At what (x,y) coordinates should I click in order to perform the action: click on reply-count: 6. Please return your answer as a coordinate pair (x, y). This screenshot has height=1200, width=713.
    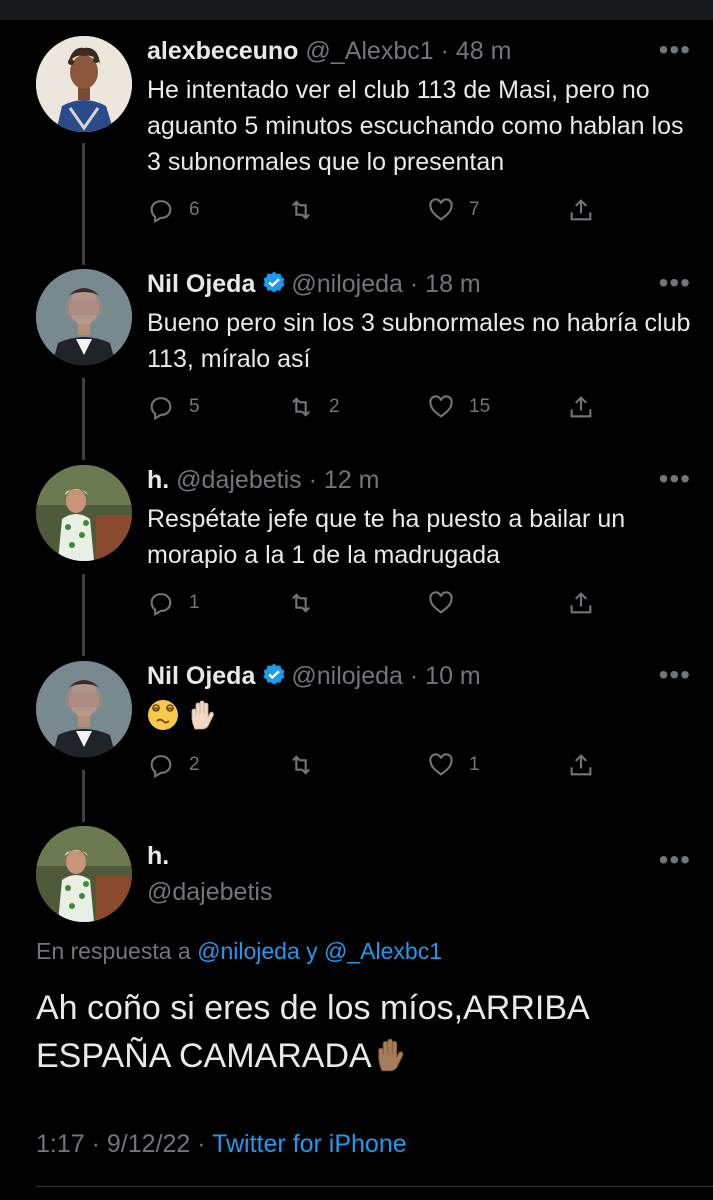
    Looking at the image, I should click on (194, 209).